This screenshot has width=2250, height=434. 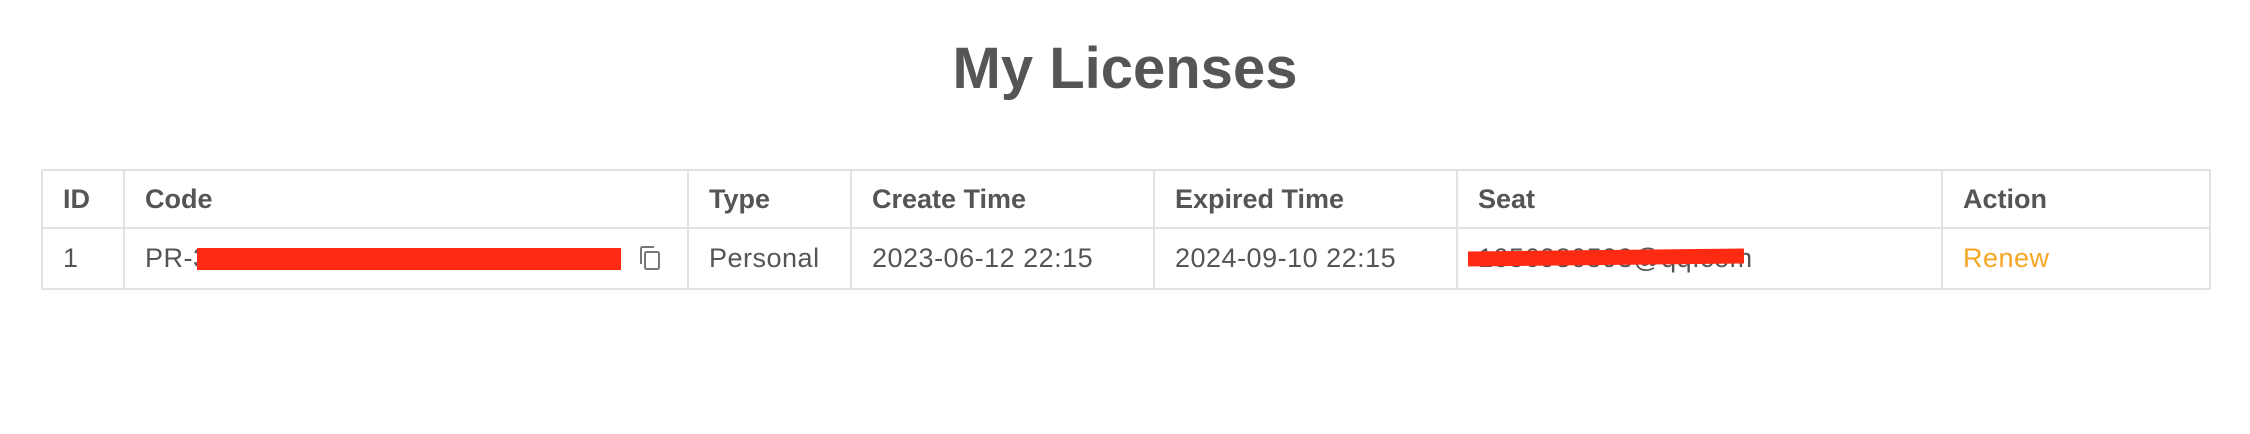 I want to click on column-header-expired-time: Expired Time, so click(x=1305, y=199).